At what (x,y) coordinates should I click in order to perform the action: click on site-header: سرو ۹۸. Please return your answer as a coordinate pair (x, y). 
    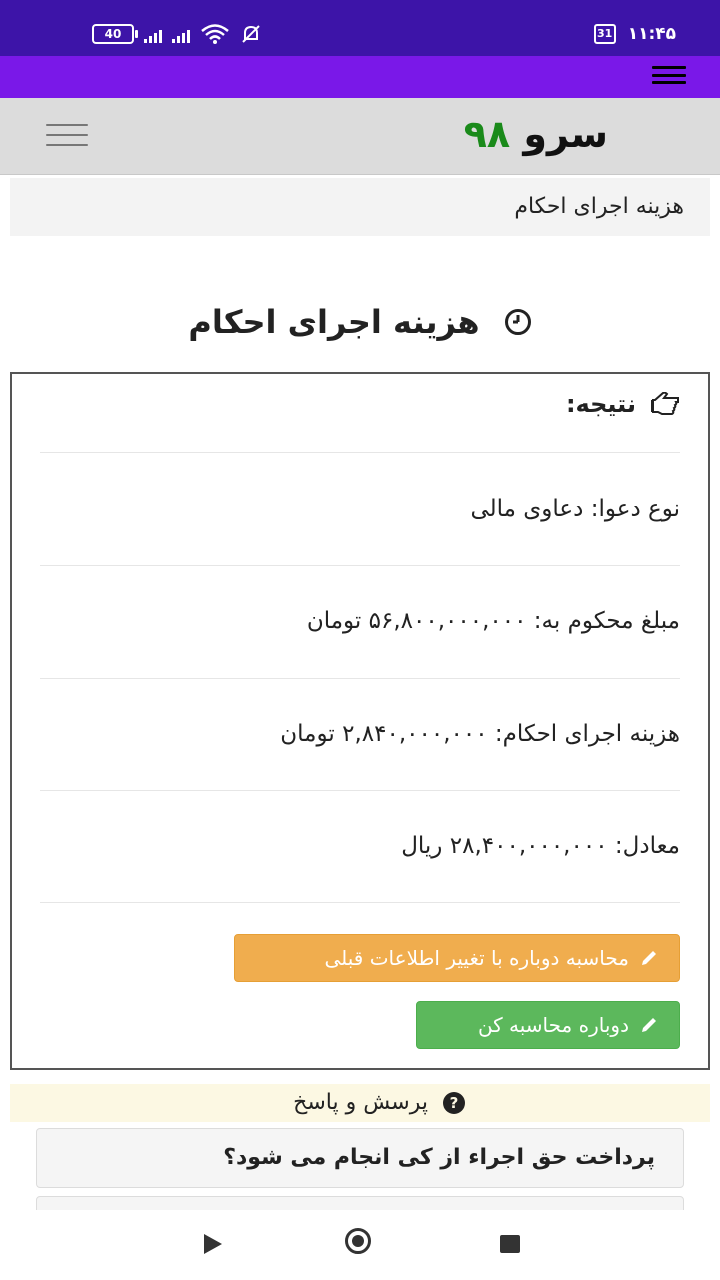
    Looking at the image, I should click on (360, 136).